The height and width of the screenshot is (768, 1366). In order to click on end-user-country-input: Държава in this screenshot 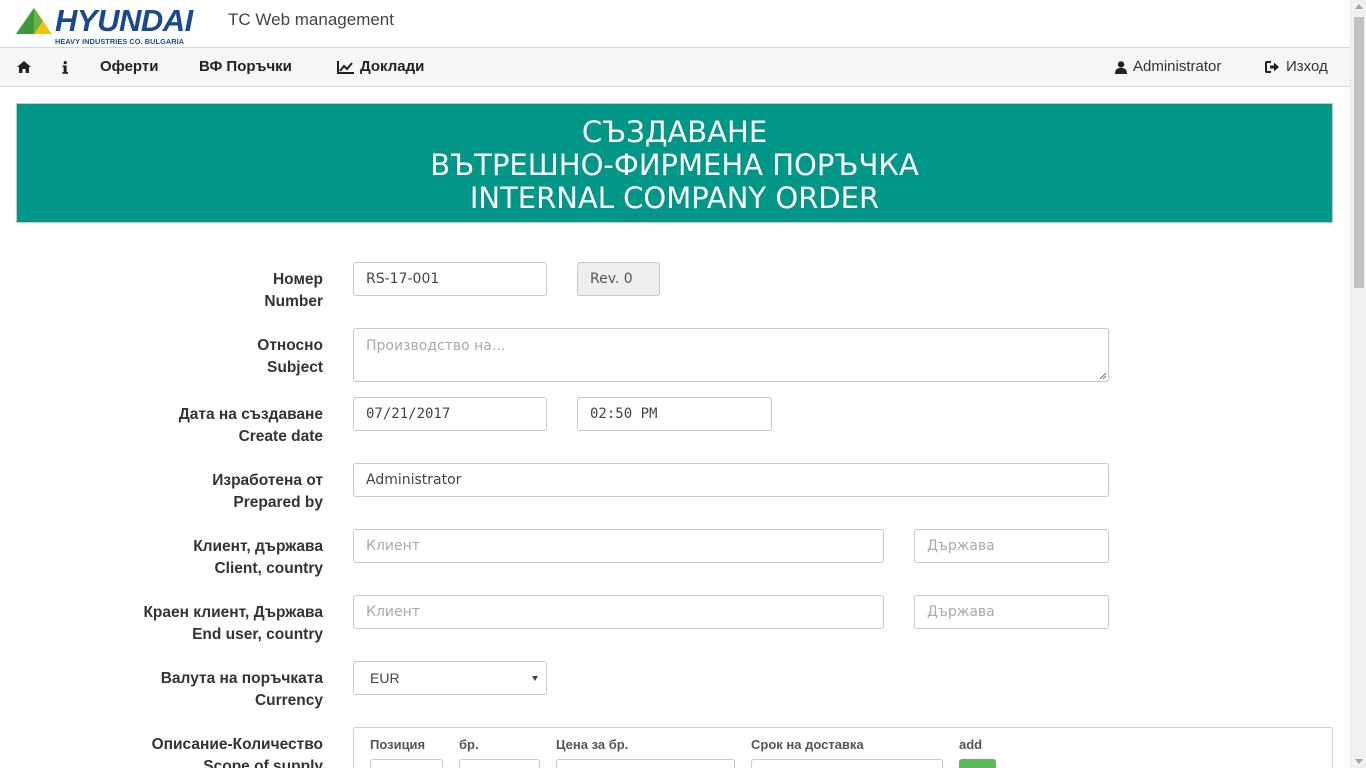, I will do `click(1011, 612)`.